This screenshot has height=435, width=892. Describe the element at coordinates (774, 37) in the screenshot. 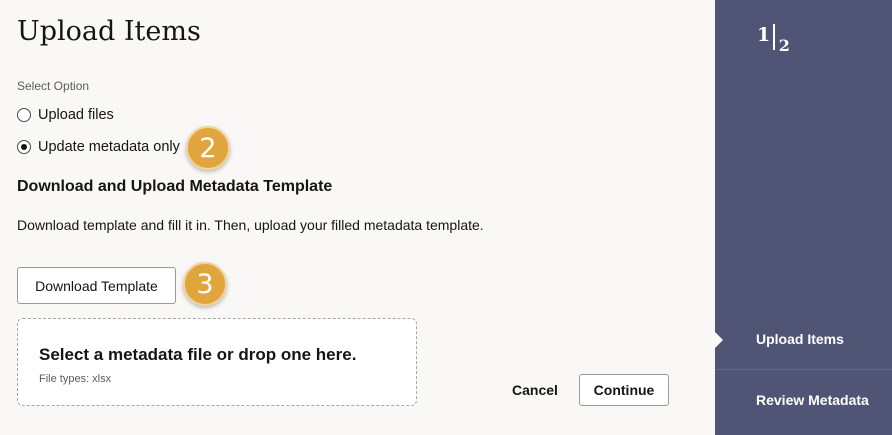

I see `step-separator` at that location.